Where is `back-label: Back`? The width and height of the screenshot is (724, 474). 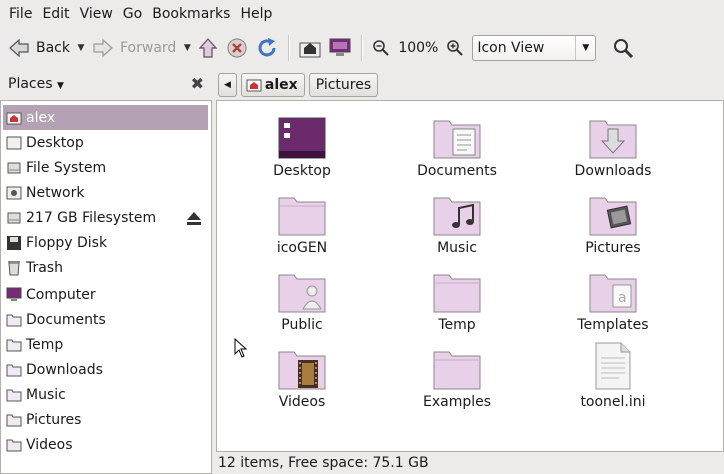 back-label: Back is located at coordinates (53, 48).